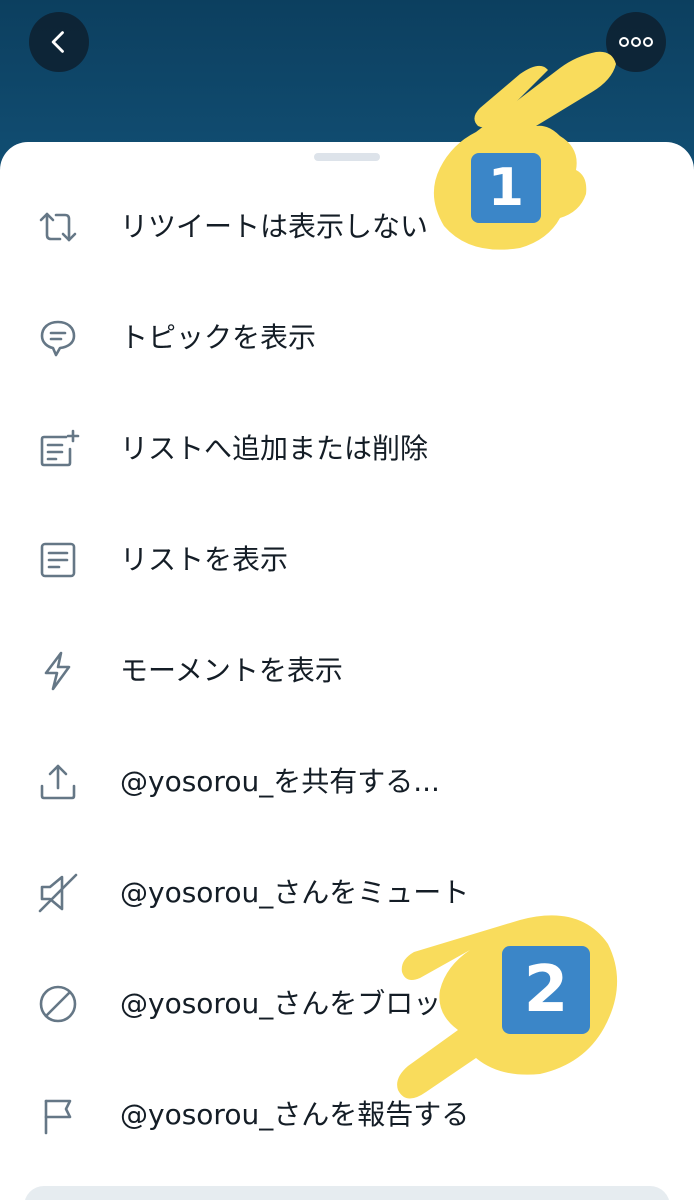  What do you see at coordinates (347, 157) in the screenshot?
I see `sheet-grabber` at bounding box center [347, 157].